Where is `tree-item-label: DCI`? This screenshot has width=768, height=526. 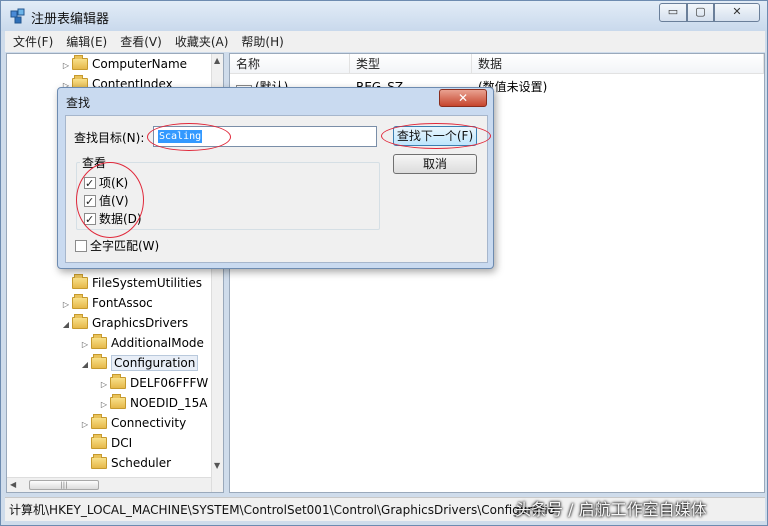 tree-item-label: DCI is located at coordinates (122, 443).